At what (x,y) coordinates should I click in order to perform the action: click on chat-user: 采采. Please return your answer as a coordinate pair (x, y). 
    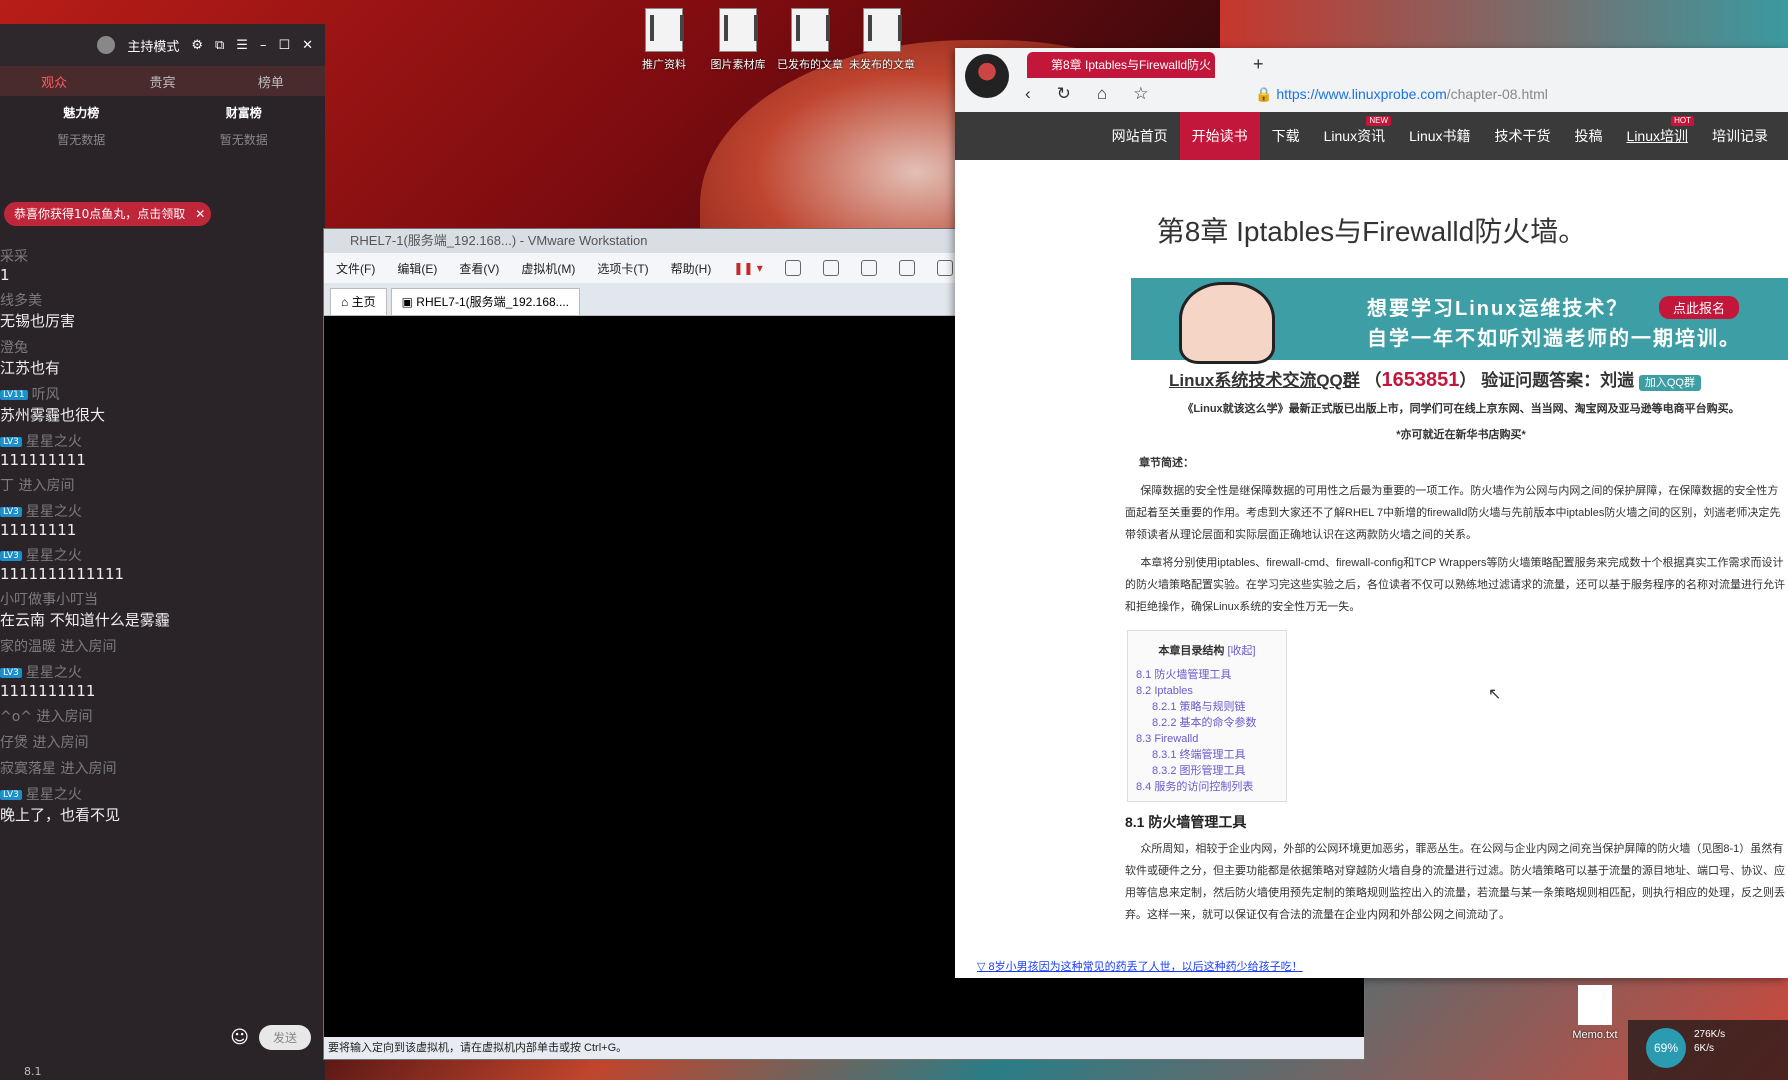
    Looking at the image, I should click on (162, 256).